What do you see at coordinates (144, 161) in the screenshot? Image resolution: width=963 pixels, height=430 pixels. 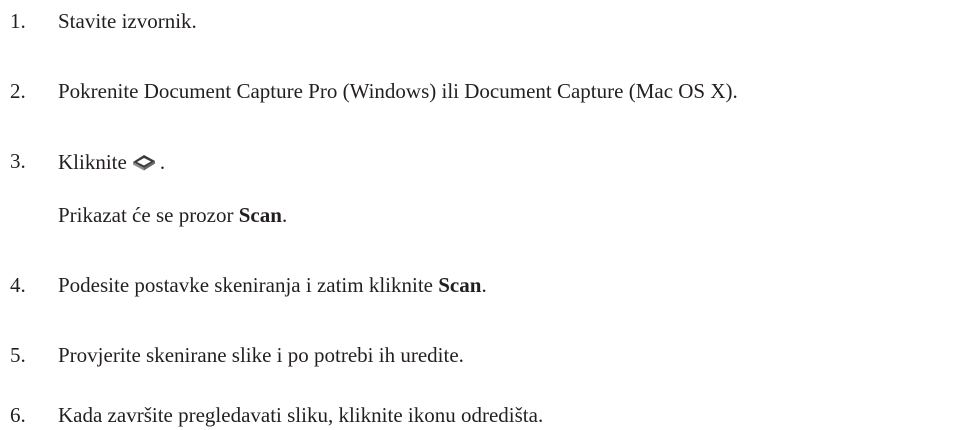 I see `scanner-icon` at bounding box center [144, 161].